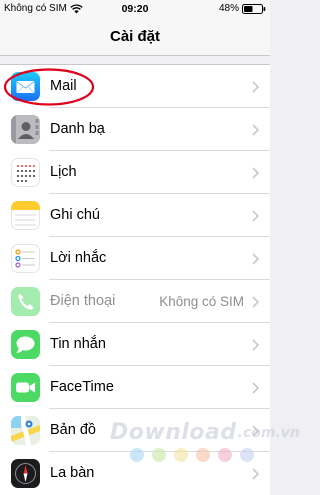 The width and height of the screenshot is (320, 495). What do you see at coordinates (78, 258) in the screenshot?
I see `settings-row-label: Lời nhắc` at bounding box center [78, 258].